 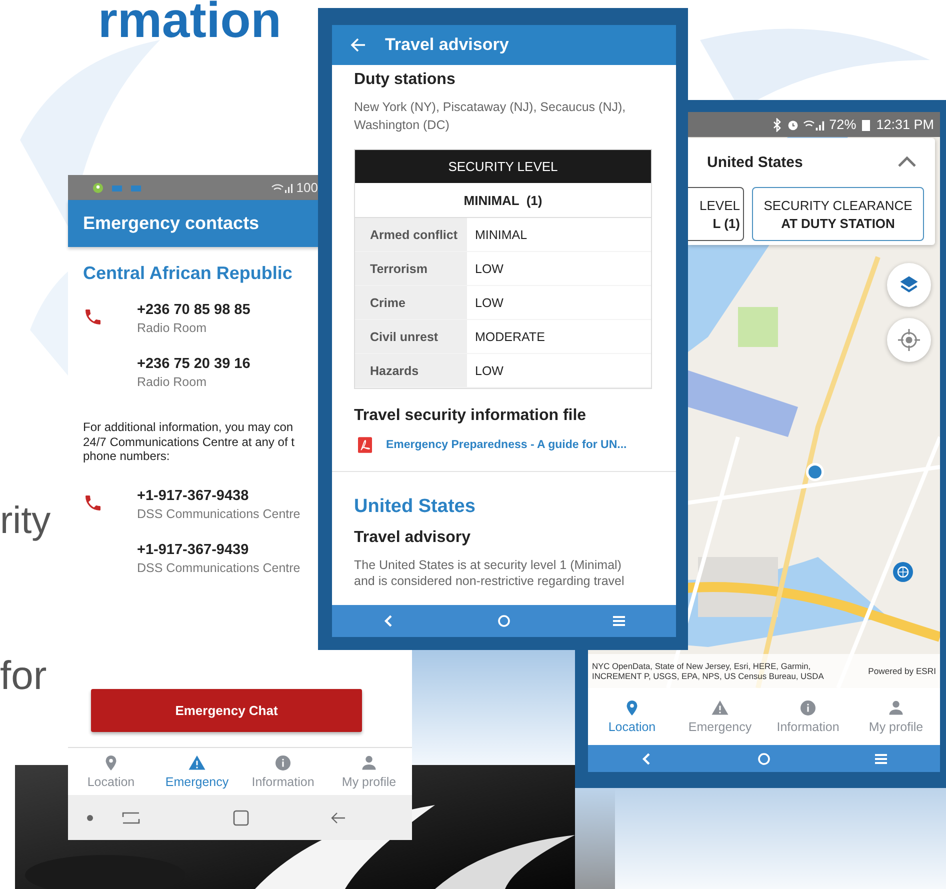 I want to click on slide-text: rity, so click(x=25, y=521).